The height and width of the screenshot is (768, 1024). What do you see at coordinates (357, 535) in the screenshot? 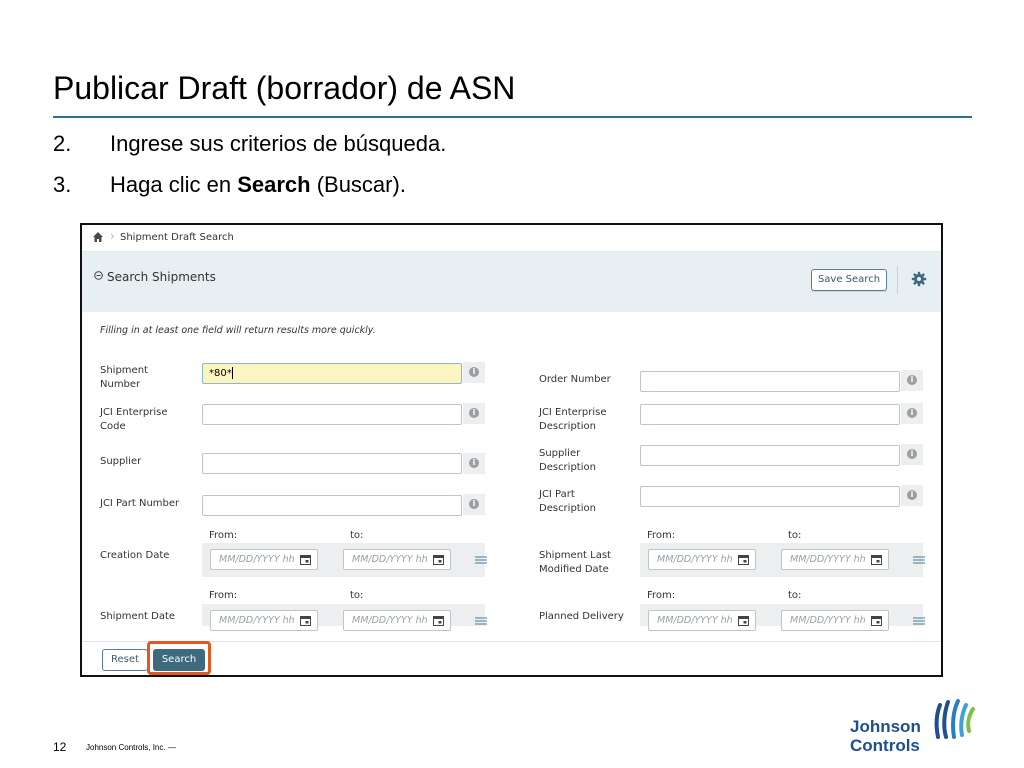
I see `creation-to-label: to:` at bounding box center [357, 535].